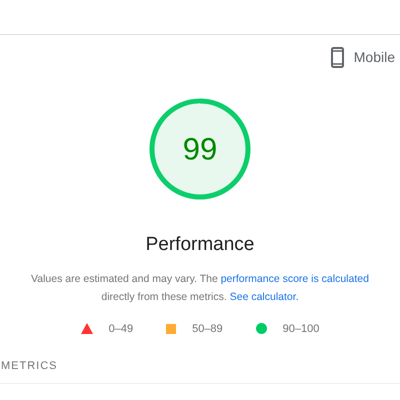  I want to click on phone-icon, so click(337, 57).